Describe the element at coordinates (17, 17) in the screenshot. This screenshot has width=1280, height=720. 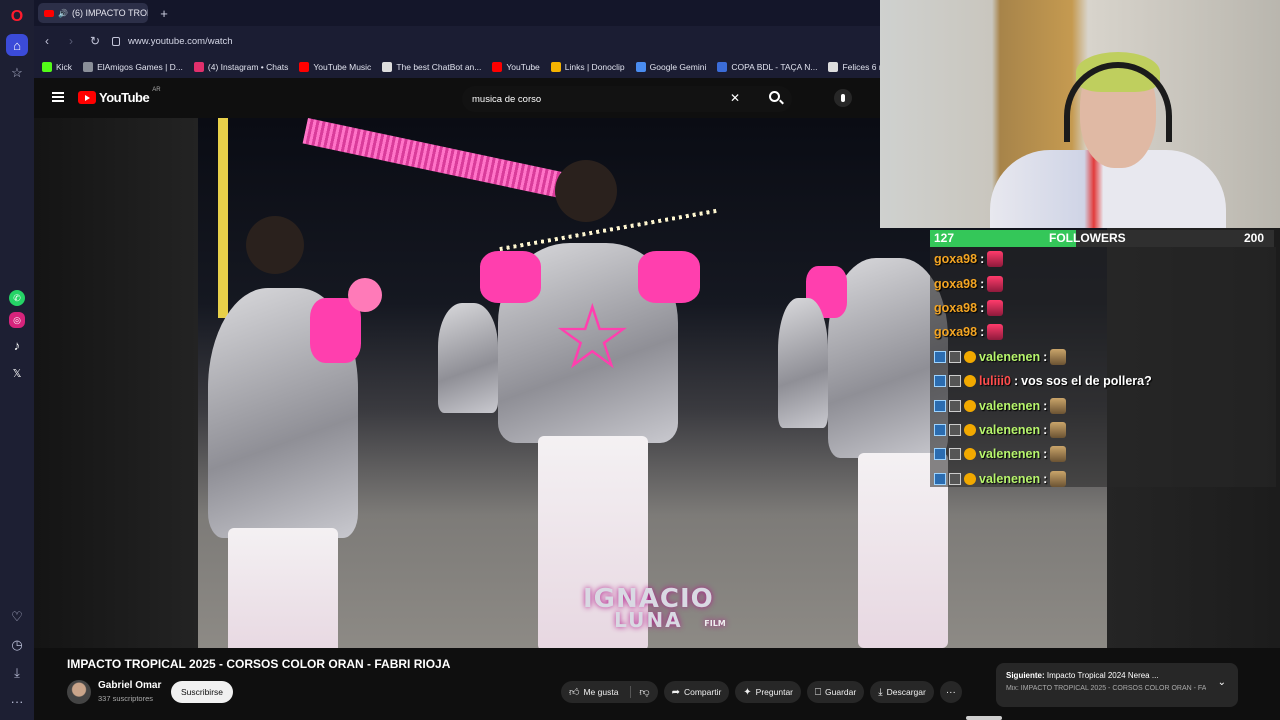
I see `opera-icon: O` at that location.